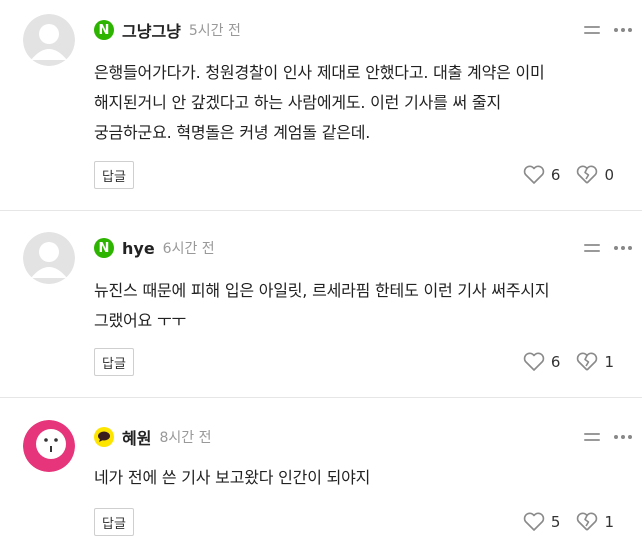  I want to click on timestamp: 5시간 전, so click(214, 31).